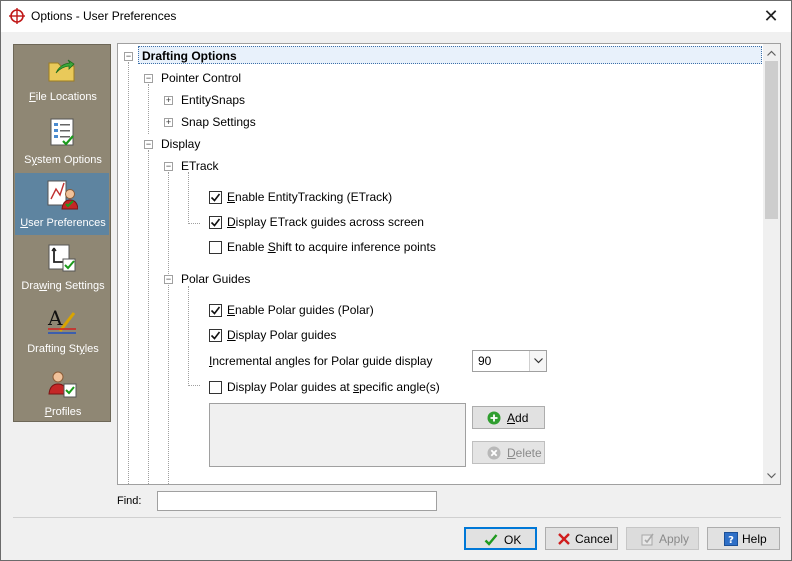  Describe the element at coordinates (62, 195) in the screenshot. I see `user-preferences-icon` at that location.